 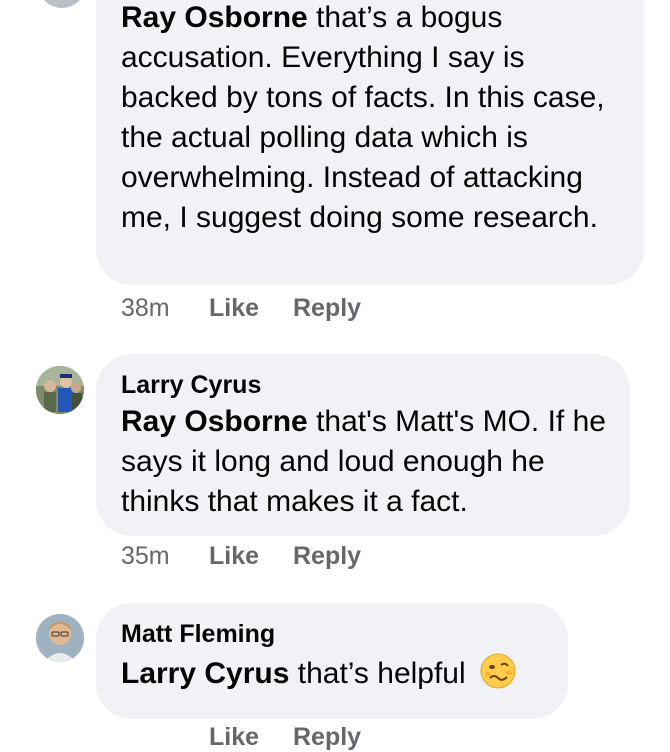 I want to click on comment-actions: 38m Like Reply, so click(x=241, y=308).